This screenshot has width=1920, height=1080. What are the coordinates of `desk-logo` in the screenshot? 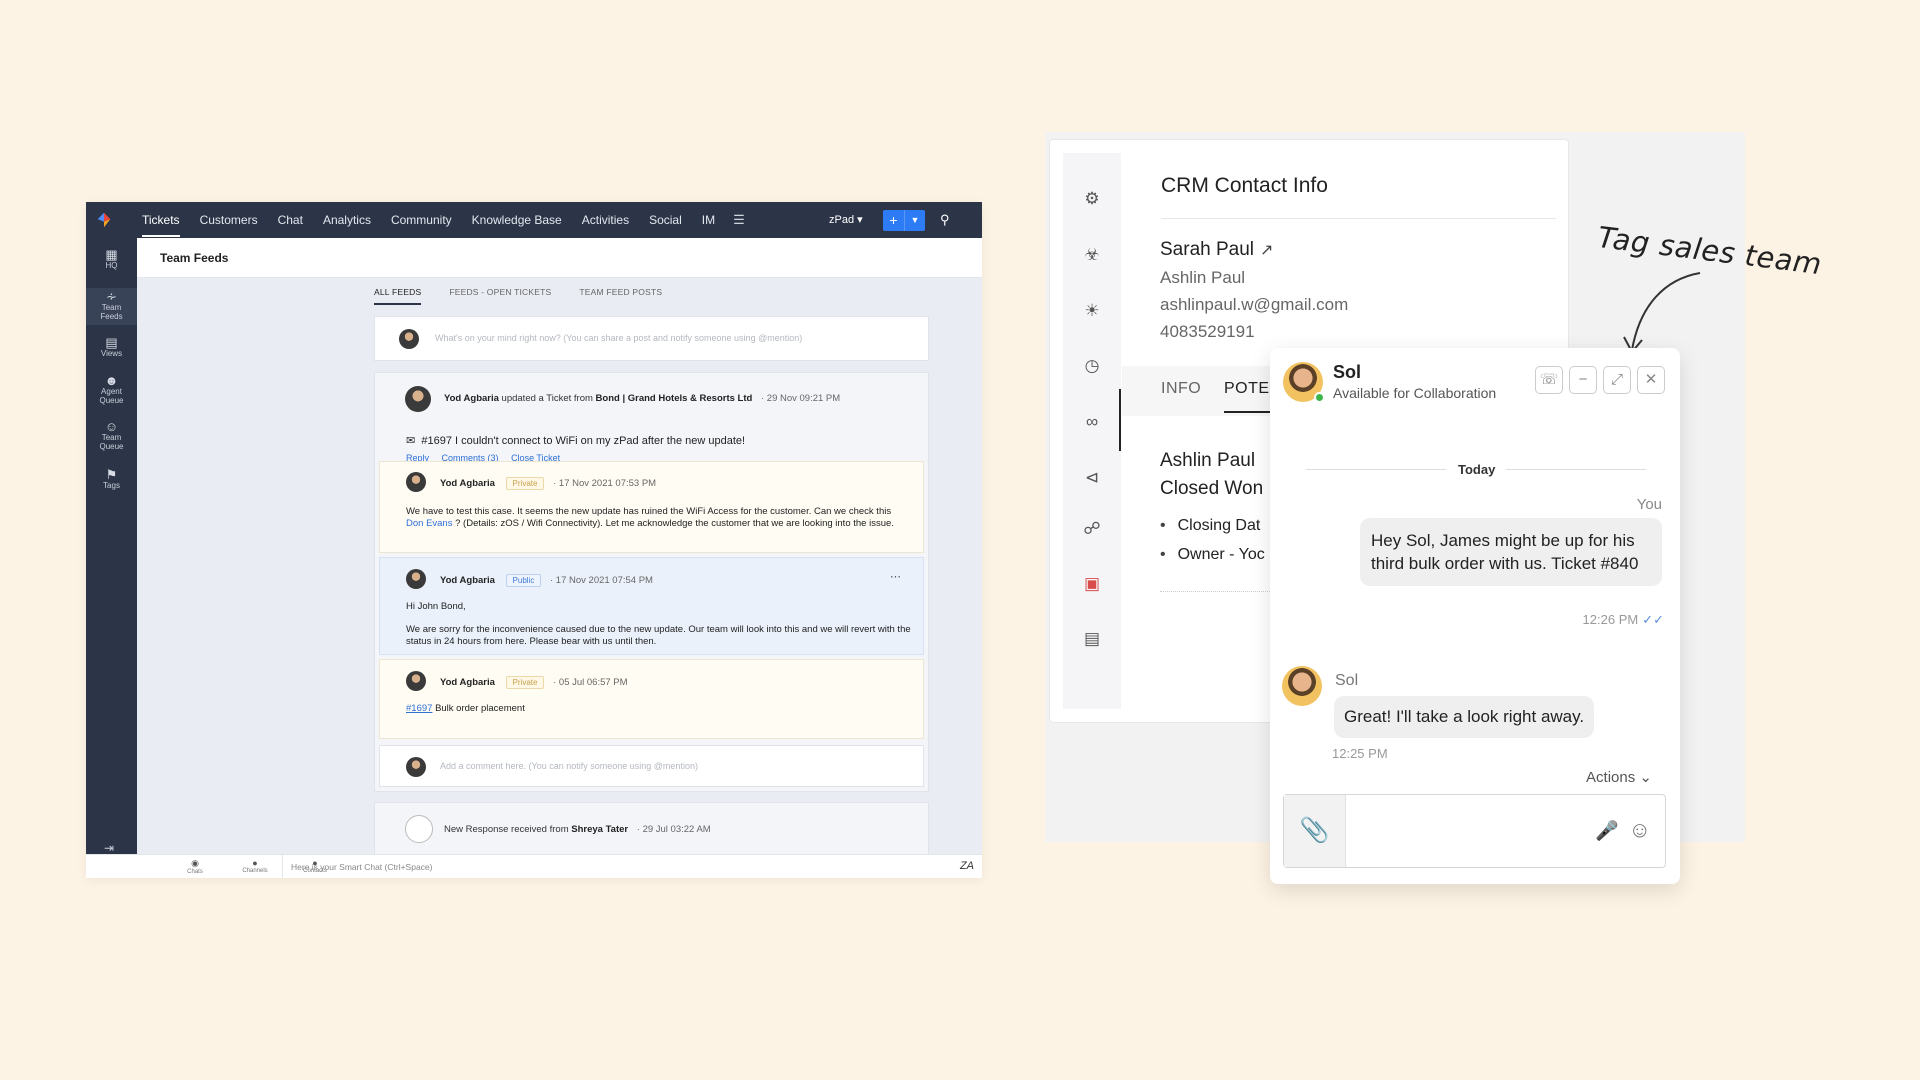 It's located at (104, 220).